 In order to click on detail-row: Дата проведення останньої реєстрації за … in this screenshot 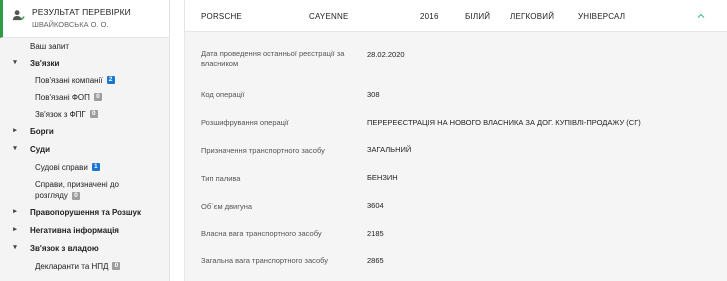, I will do `click(456, 58)`.